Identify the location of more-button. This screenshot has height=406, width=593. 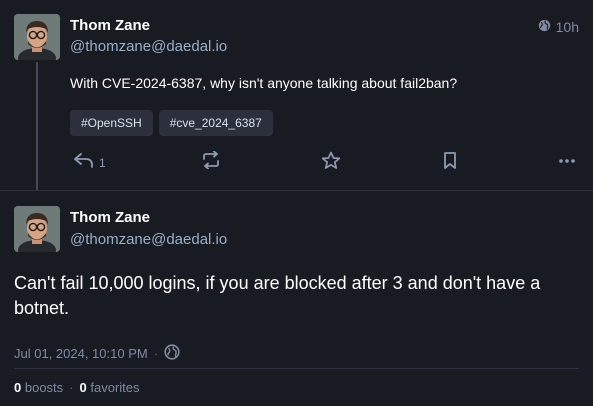
(567, 162).